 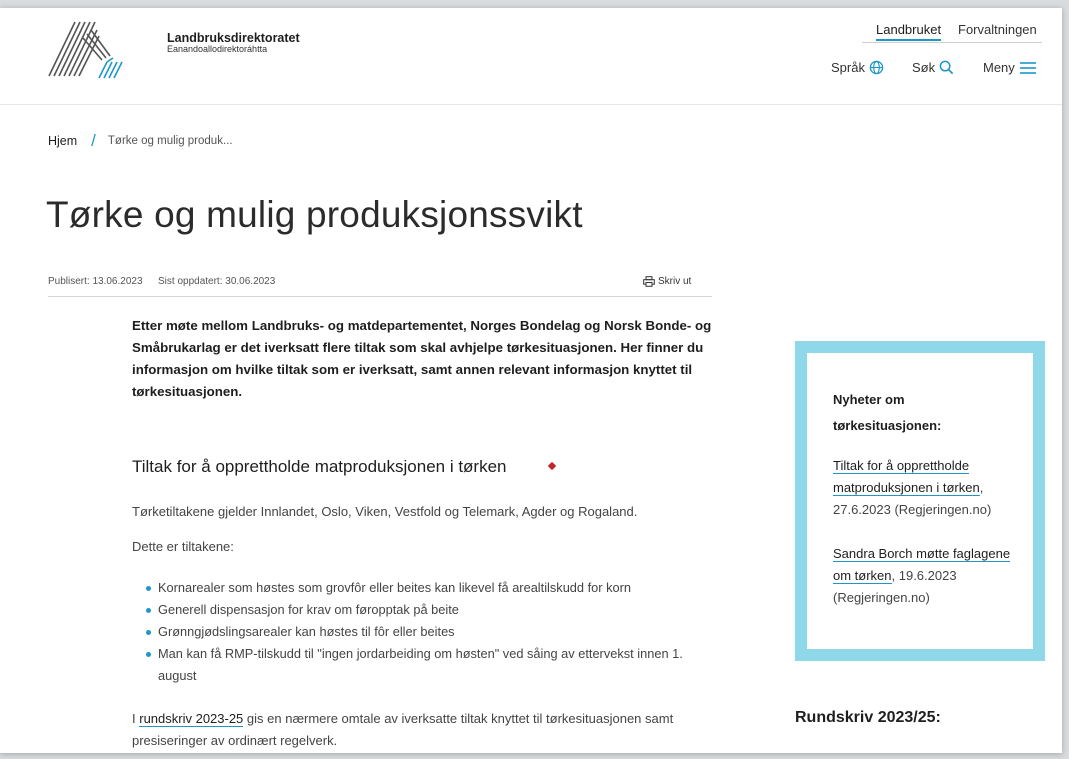 What do you see at coordinates (999, 67) in the screenshot?
I see `menu-label: Meny` at bounding box center [999, 67].